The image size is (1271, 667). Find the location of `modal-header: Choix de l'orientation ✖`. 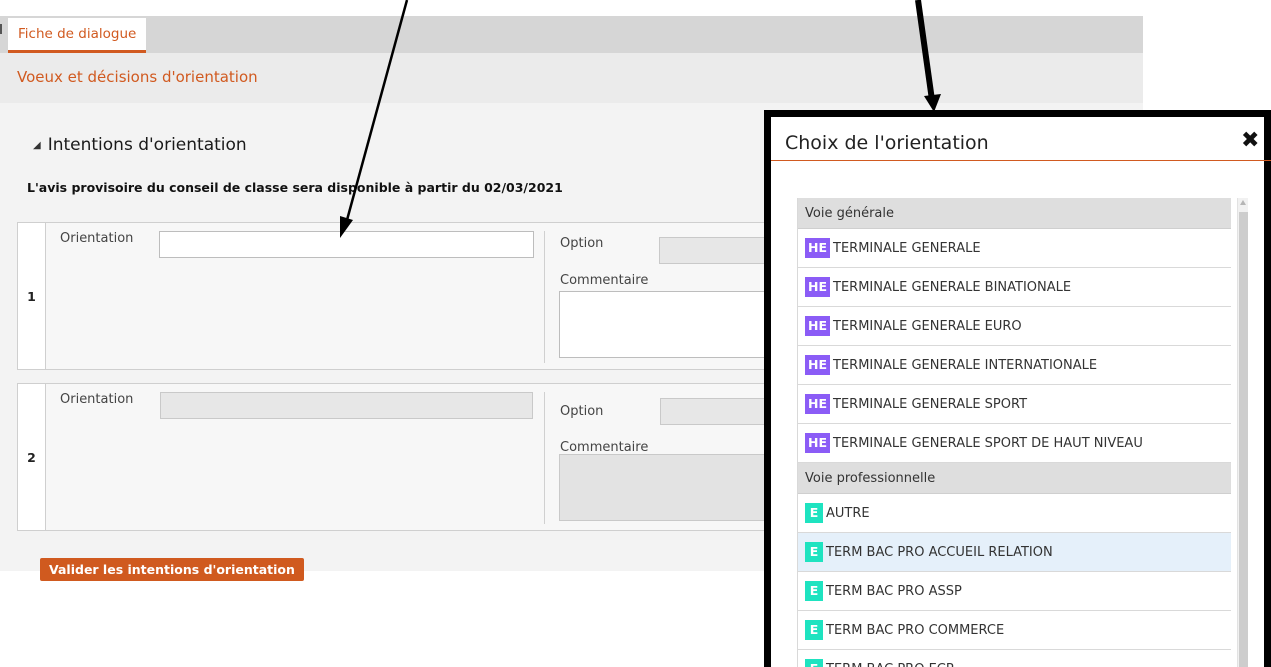

modal-header: Choix de l'orientation ✖ is located at coordinates (1021, 139).